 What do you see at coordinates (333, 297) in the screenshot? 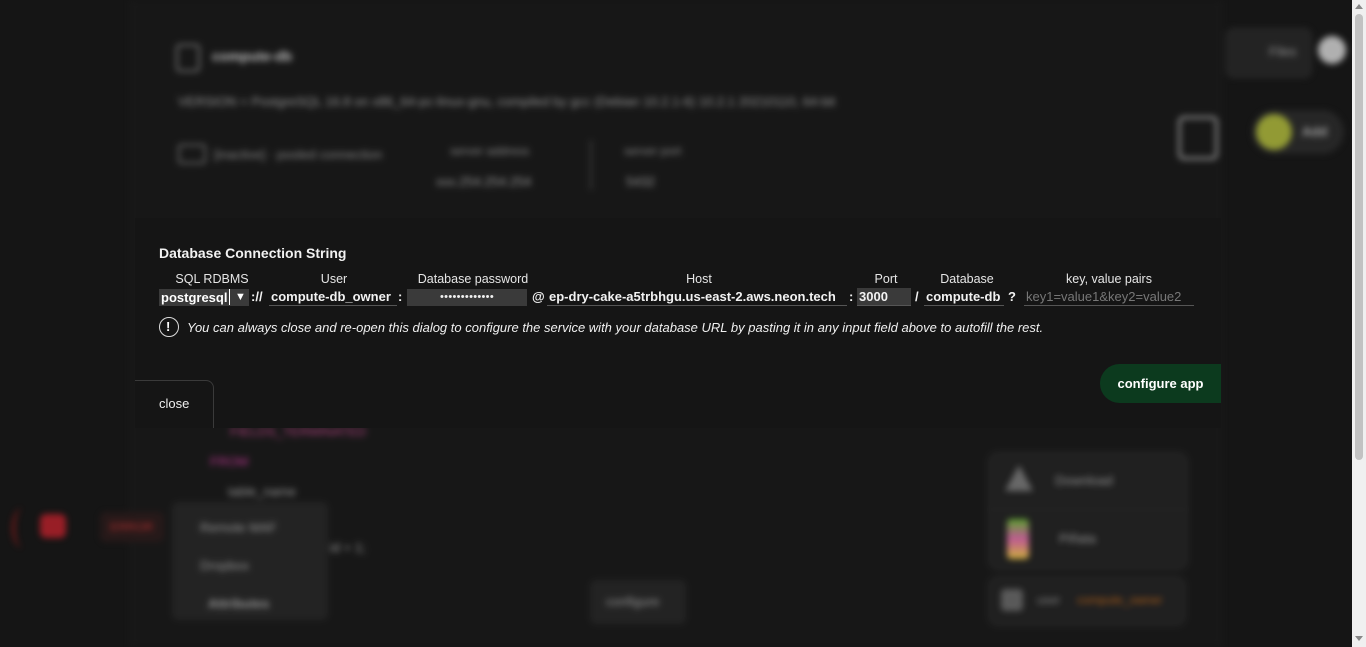
I see `user-field: compute-db_owner` at bounding box center [333, 297].